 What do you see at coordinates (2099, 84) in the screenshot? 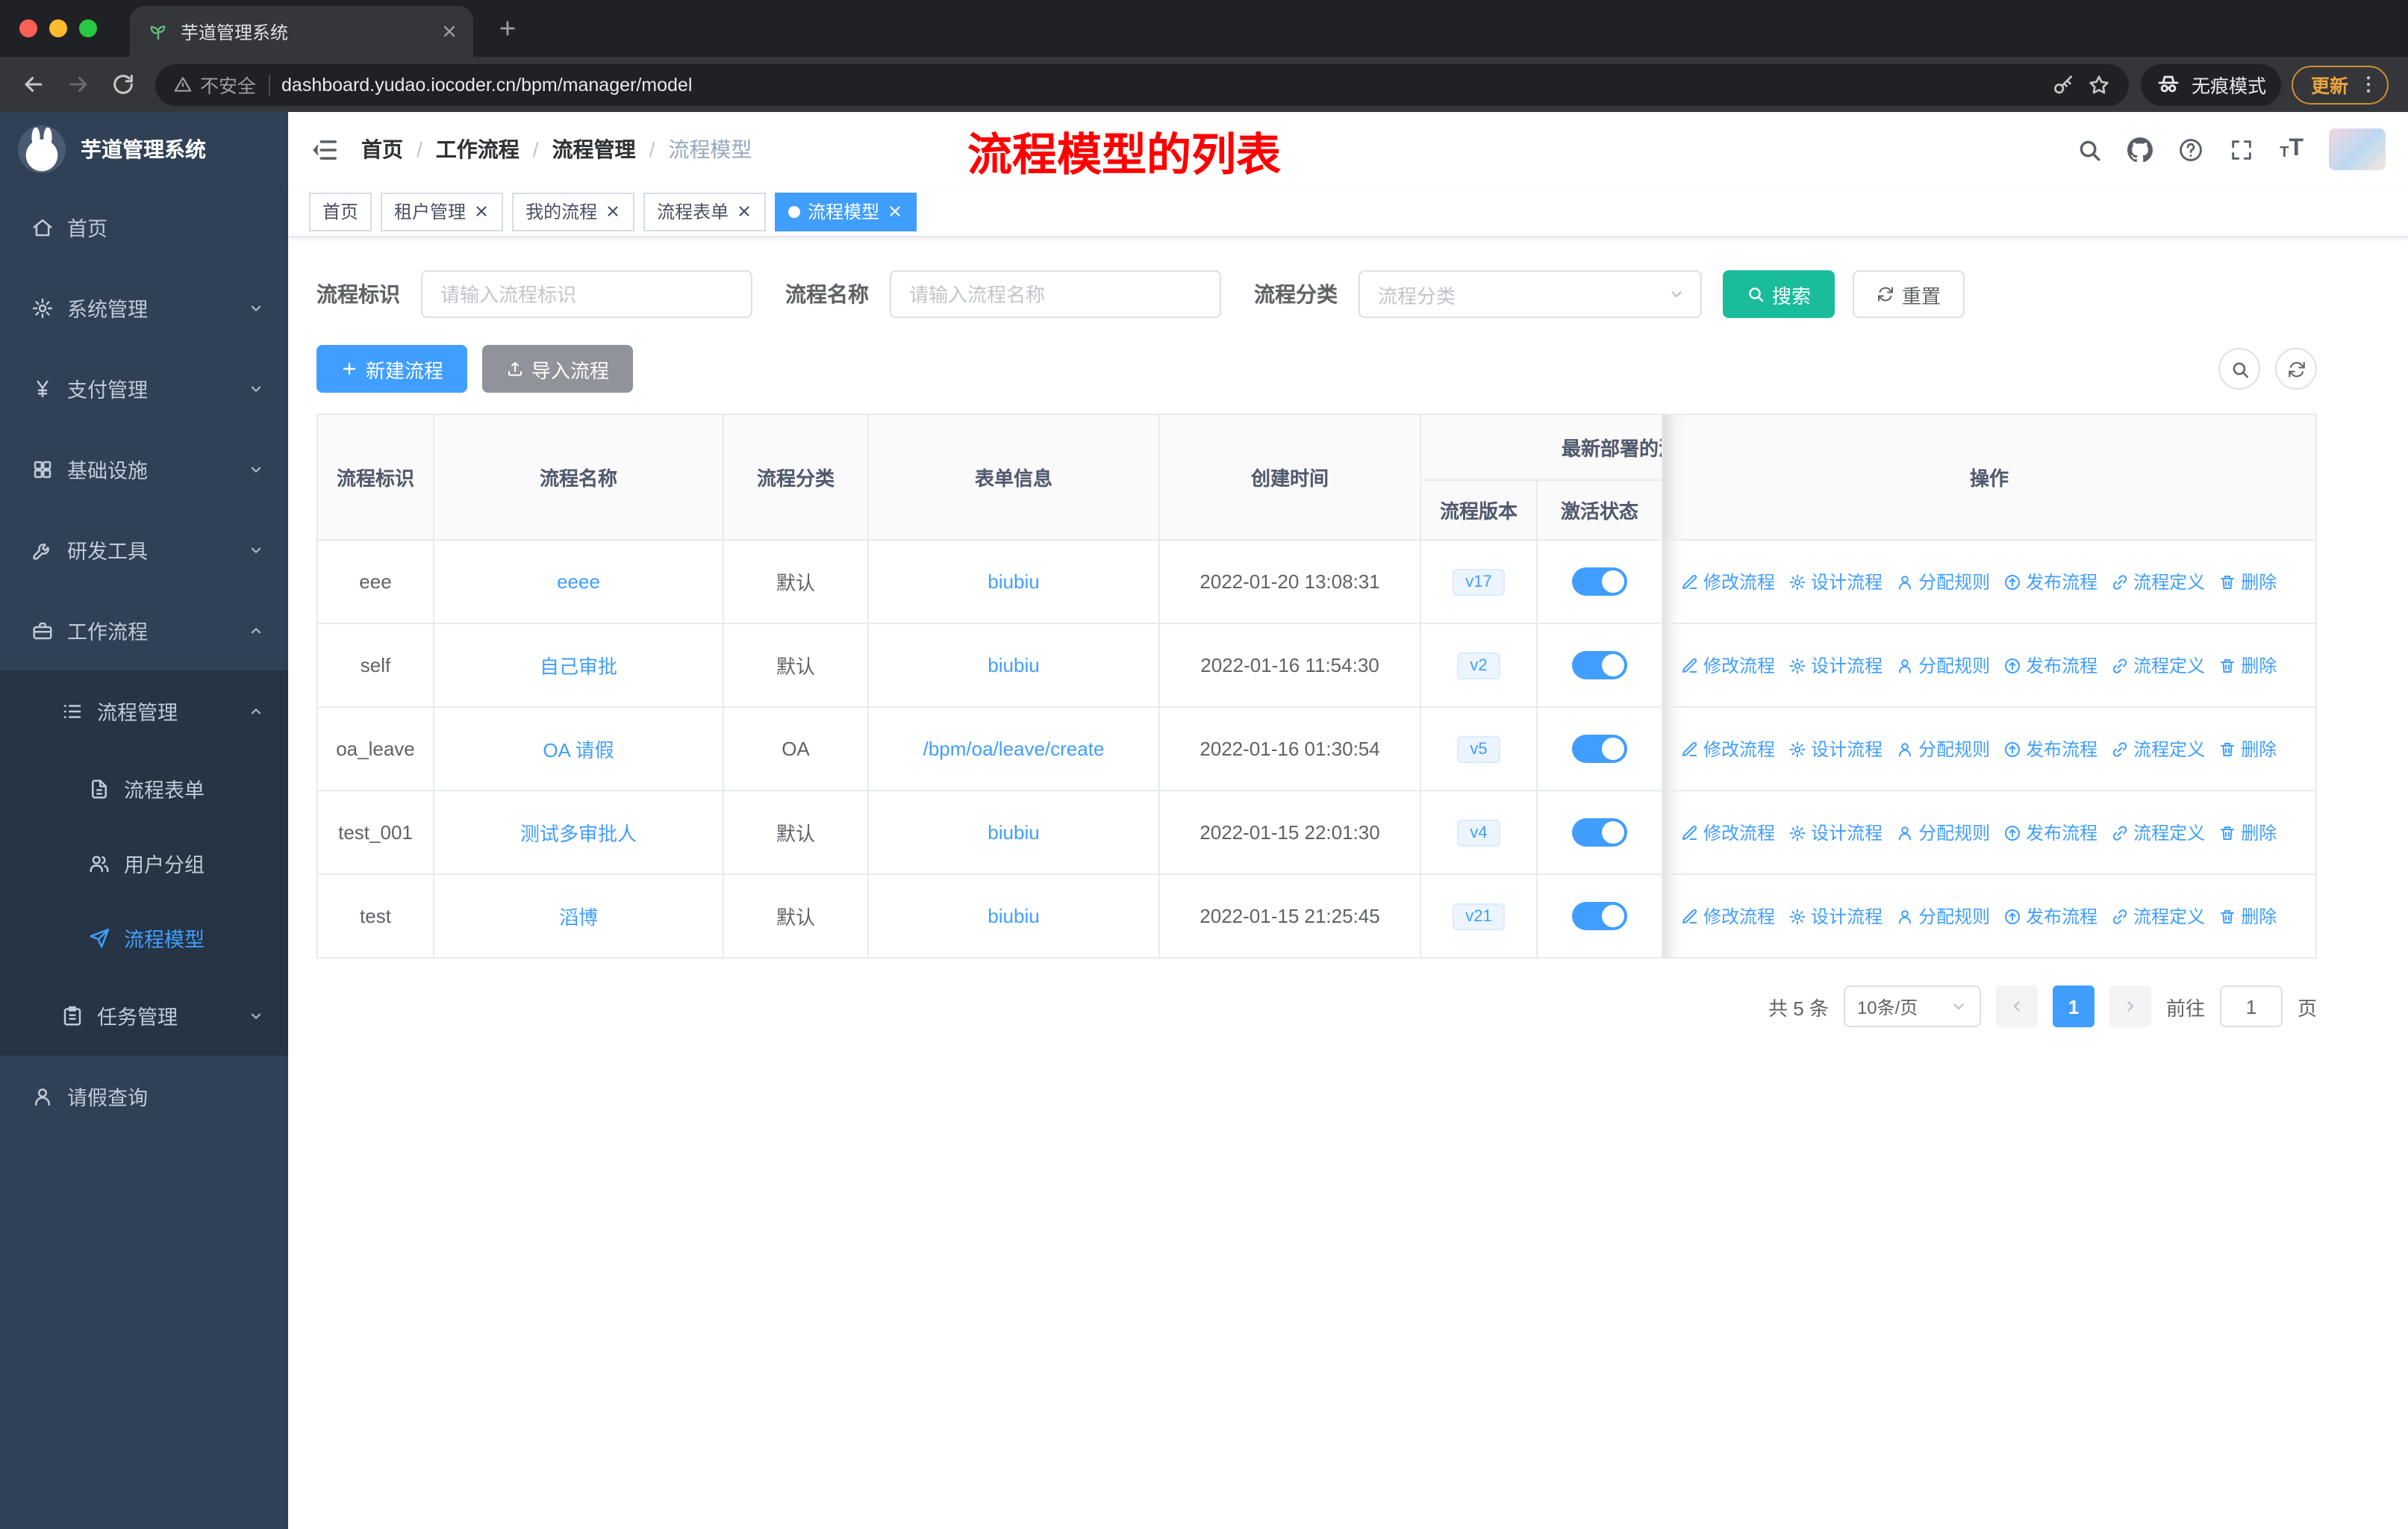
I see `bookmark-star-icon` at bounding box center [2099, 84].